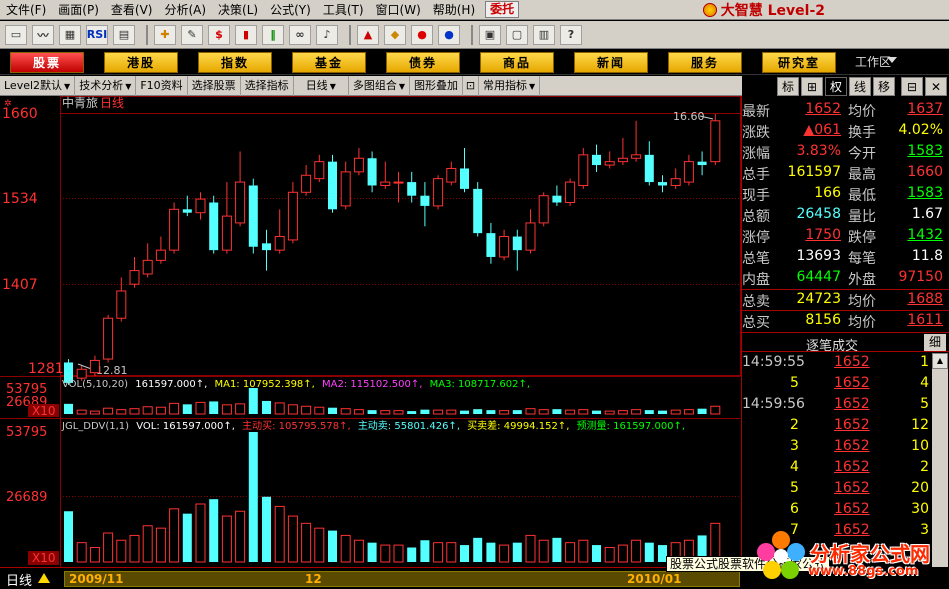  Describe the element at coordinates (329, 62) in the screenshot. I see `nav-funds: 基金` at that location.